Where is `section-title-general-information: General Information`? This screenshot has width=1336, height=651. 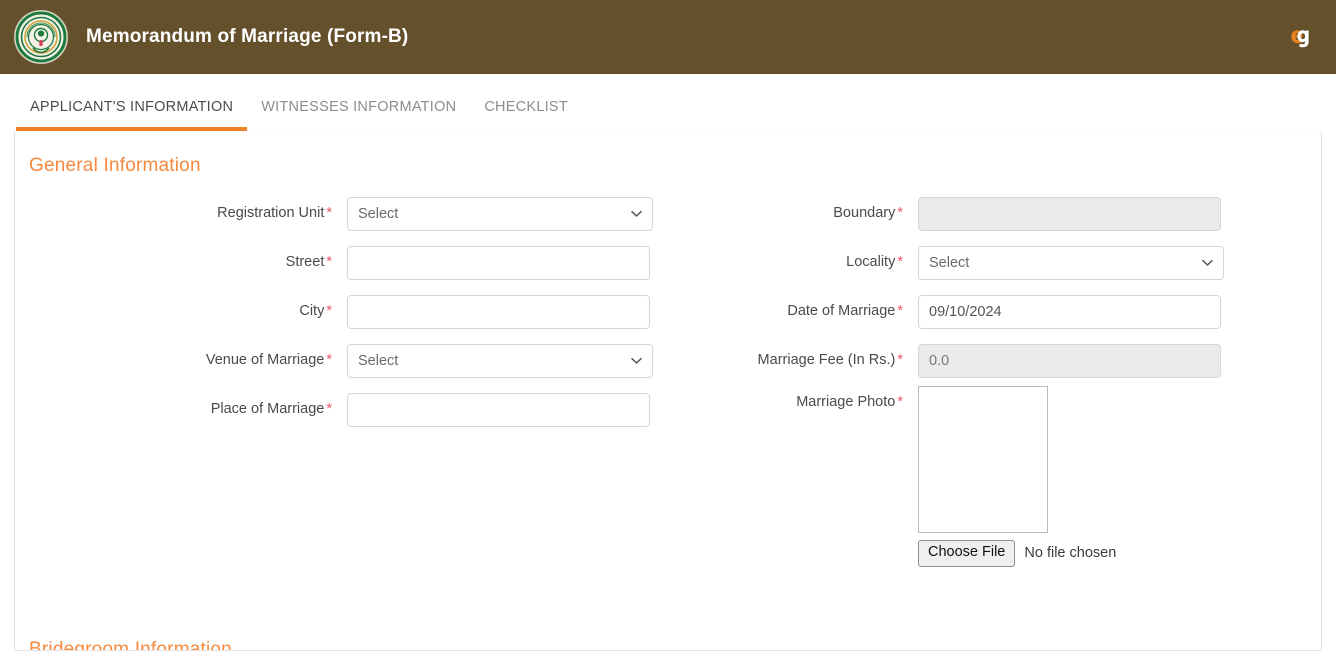 section-title-general-information: General Information is located at coordinates (115, 165).